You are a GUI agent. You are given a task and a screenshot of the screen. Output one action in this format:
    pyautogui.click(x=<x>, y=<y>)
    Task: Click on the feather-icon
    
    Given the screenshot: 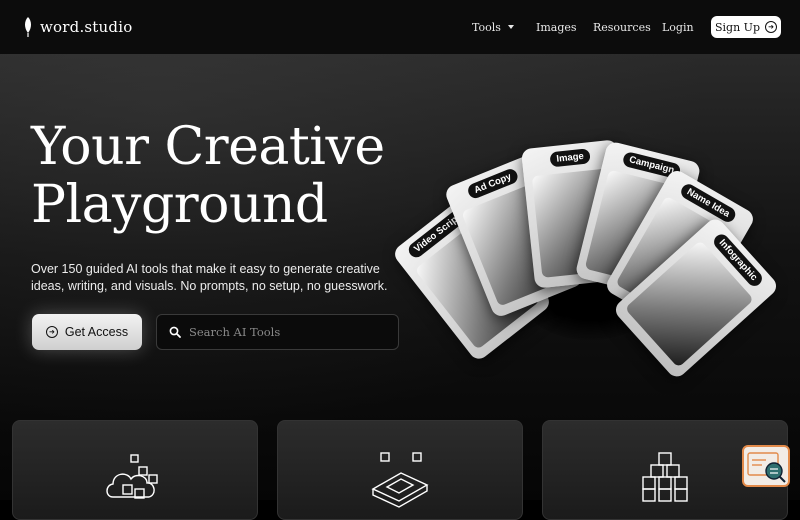 What is the action you would take?
    pyautogui.click(x=28, y=27)
    